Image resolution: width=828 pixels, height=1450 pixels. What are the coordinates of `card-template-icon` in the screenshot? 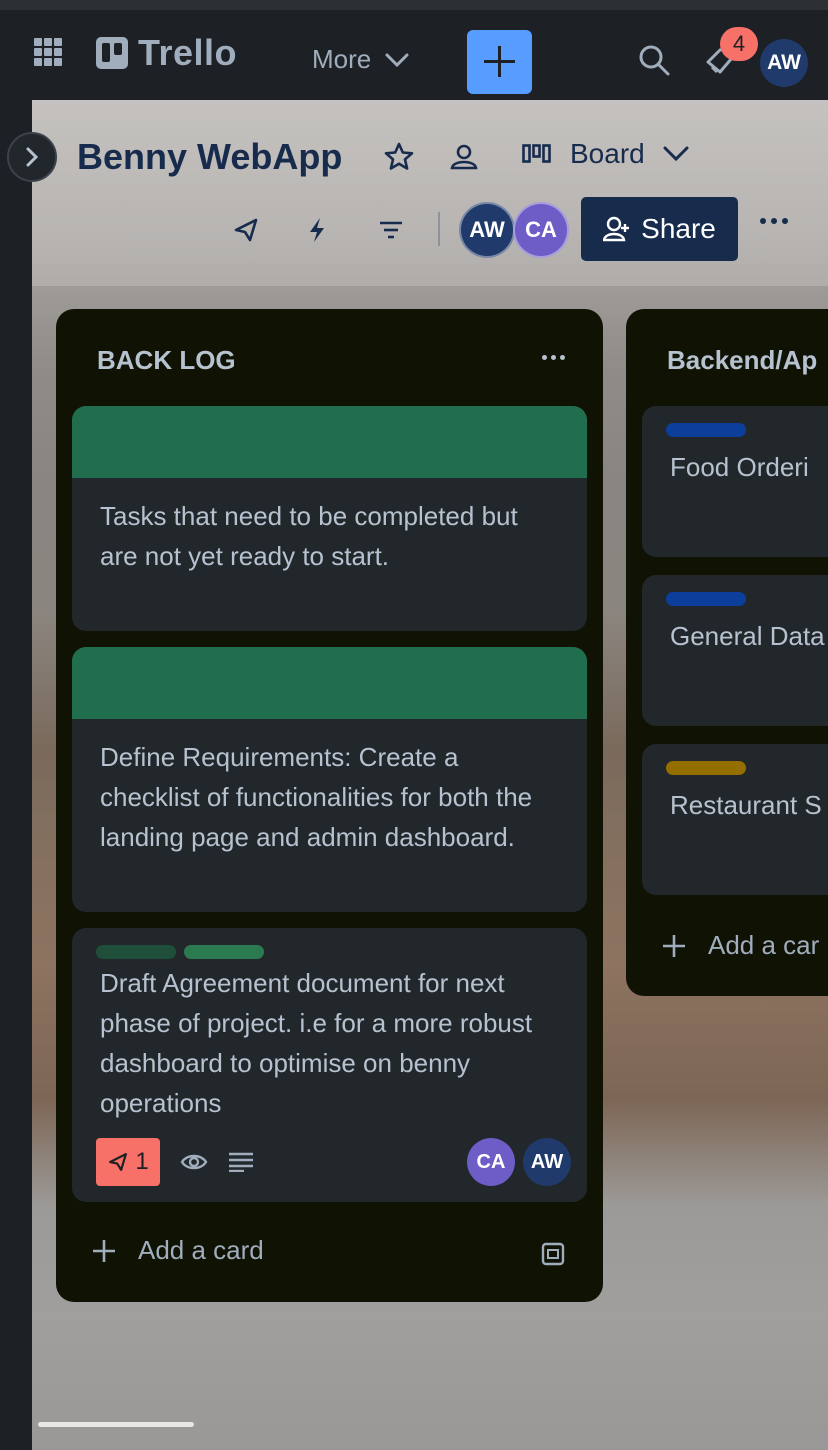 It's located at (553, 1254).